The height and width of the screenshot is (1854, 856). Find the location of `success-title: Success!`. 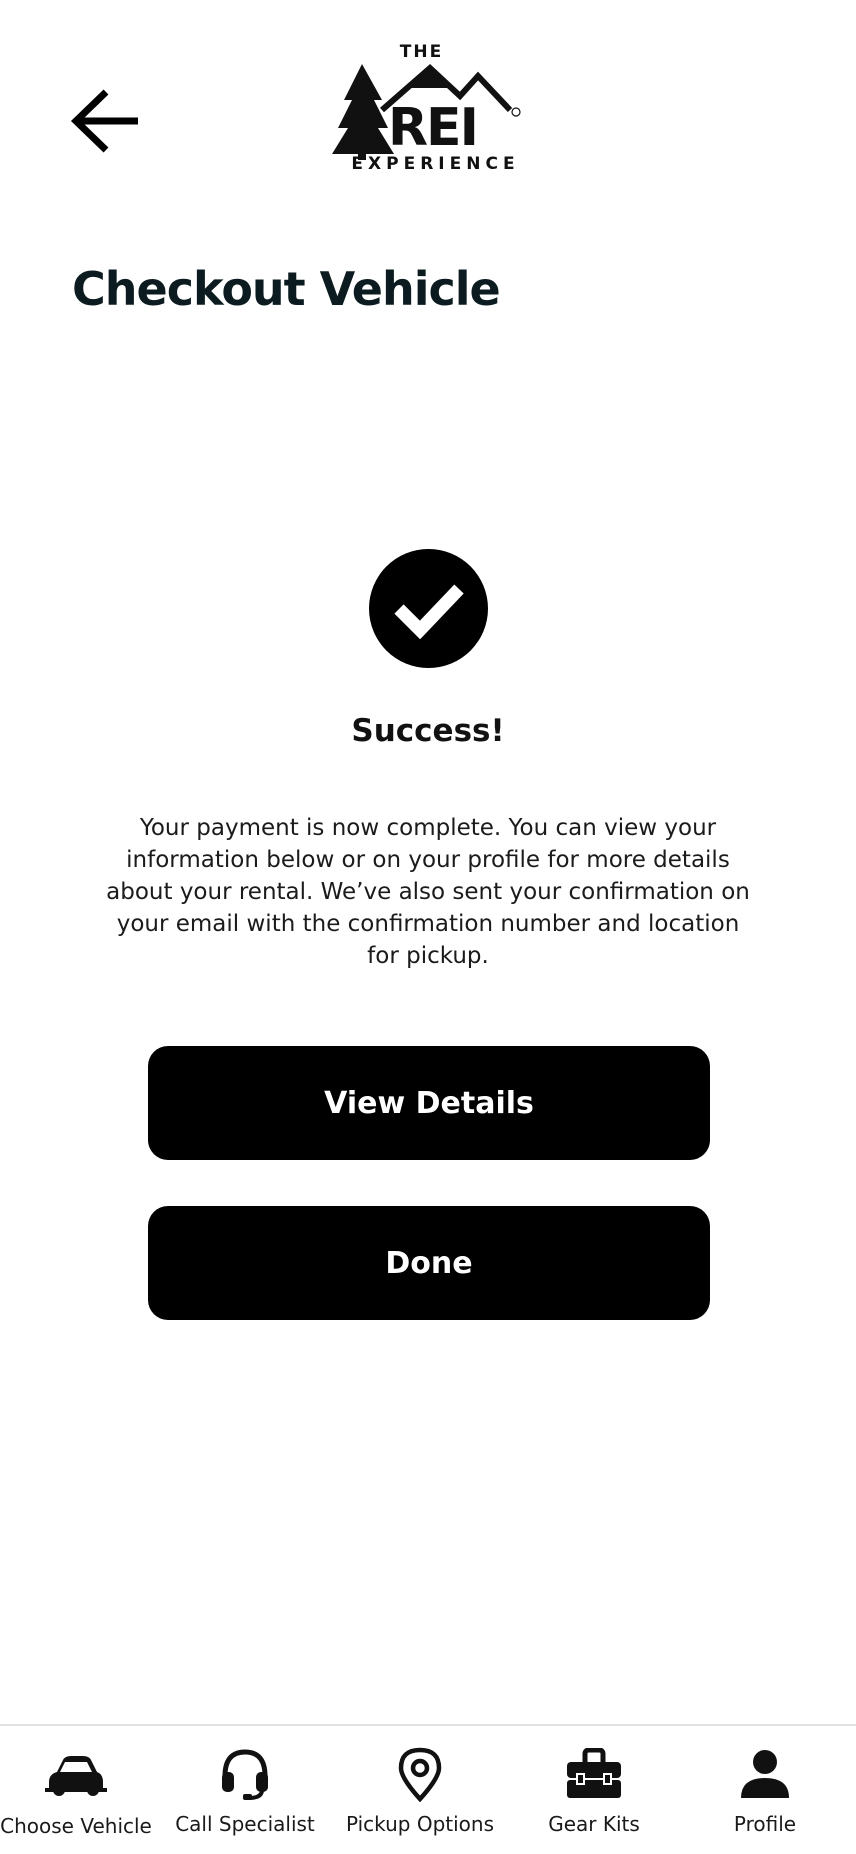

success-title: Success! is located at coordinates (428, 731).